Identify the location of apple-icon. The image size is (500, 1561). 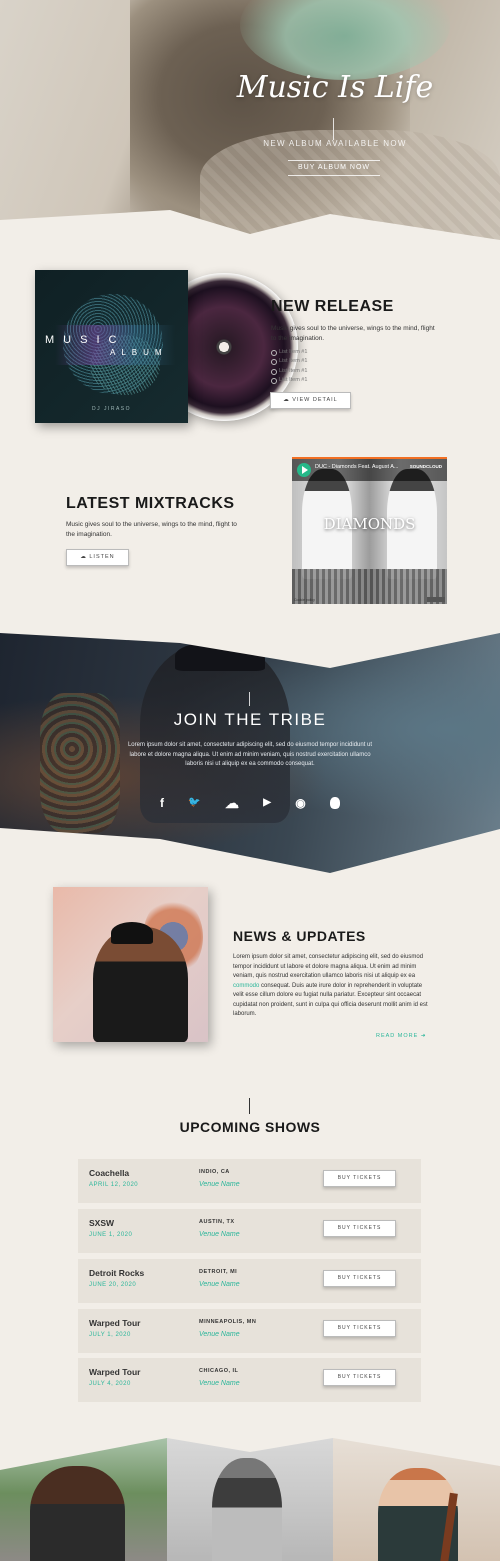
(334, 803).